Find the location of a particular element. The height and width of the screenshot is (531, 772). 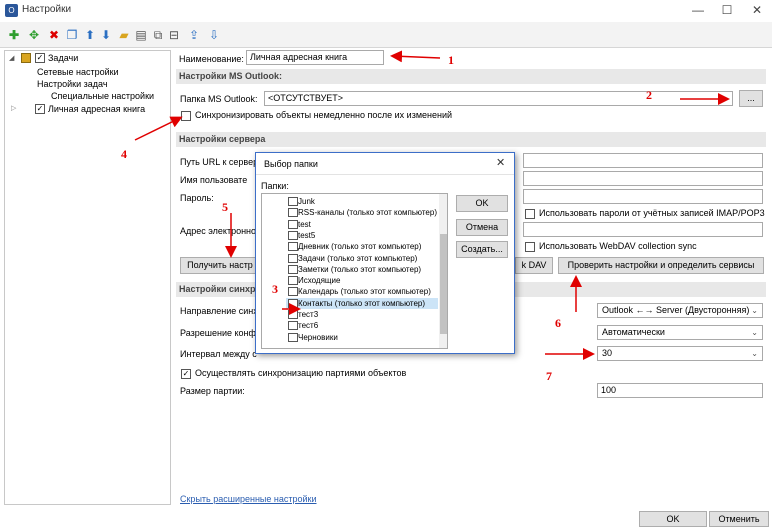

annotation-3: 3 is located at coordinates (275, 289).